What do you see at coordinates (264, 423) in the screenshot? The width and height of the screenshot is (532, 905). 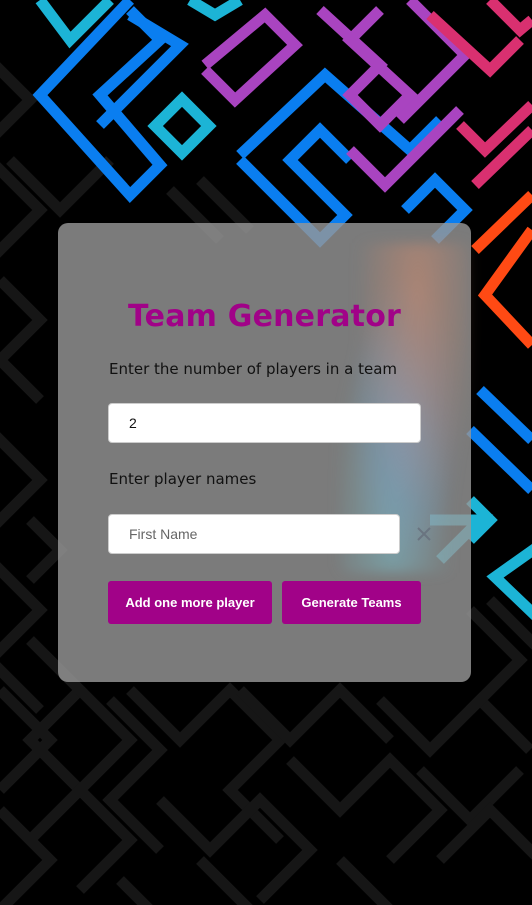 I see `team-size-input` at bounding box center [264, 423].